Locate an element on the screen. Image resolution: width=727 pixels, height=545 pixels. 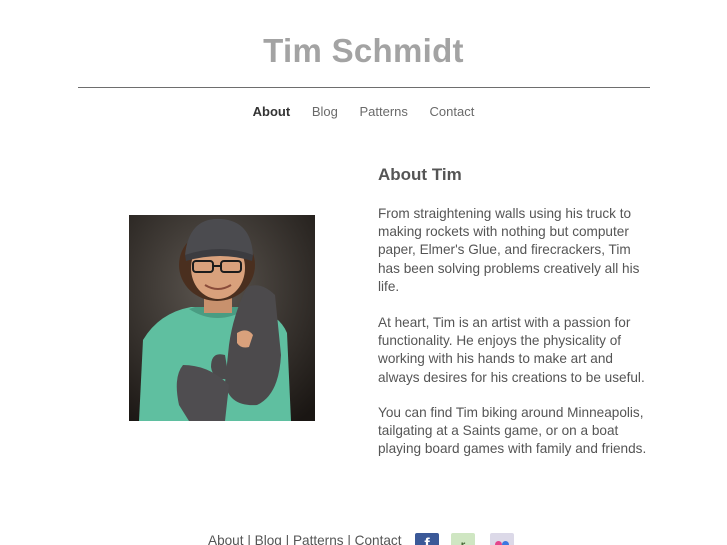
flickr-pink-dot is located at coordinates (498, 543).